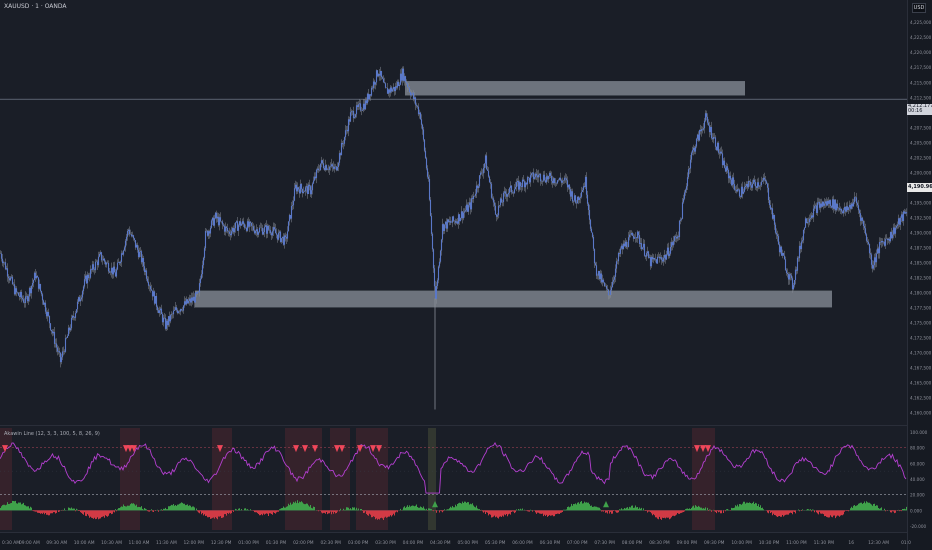  Describe the element at coordinates (921, 412) in the screenshot. I see `price-tick-label: 4,160,000` at that location.